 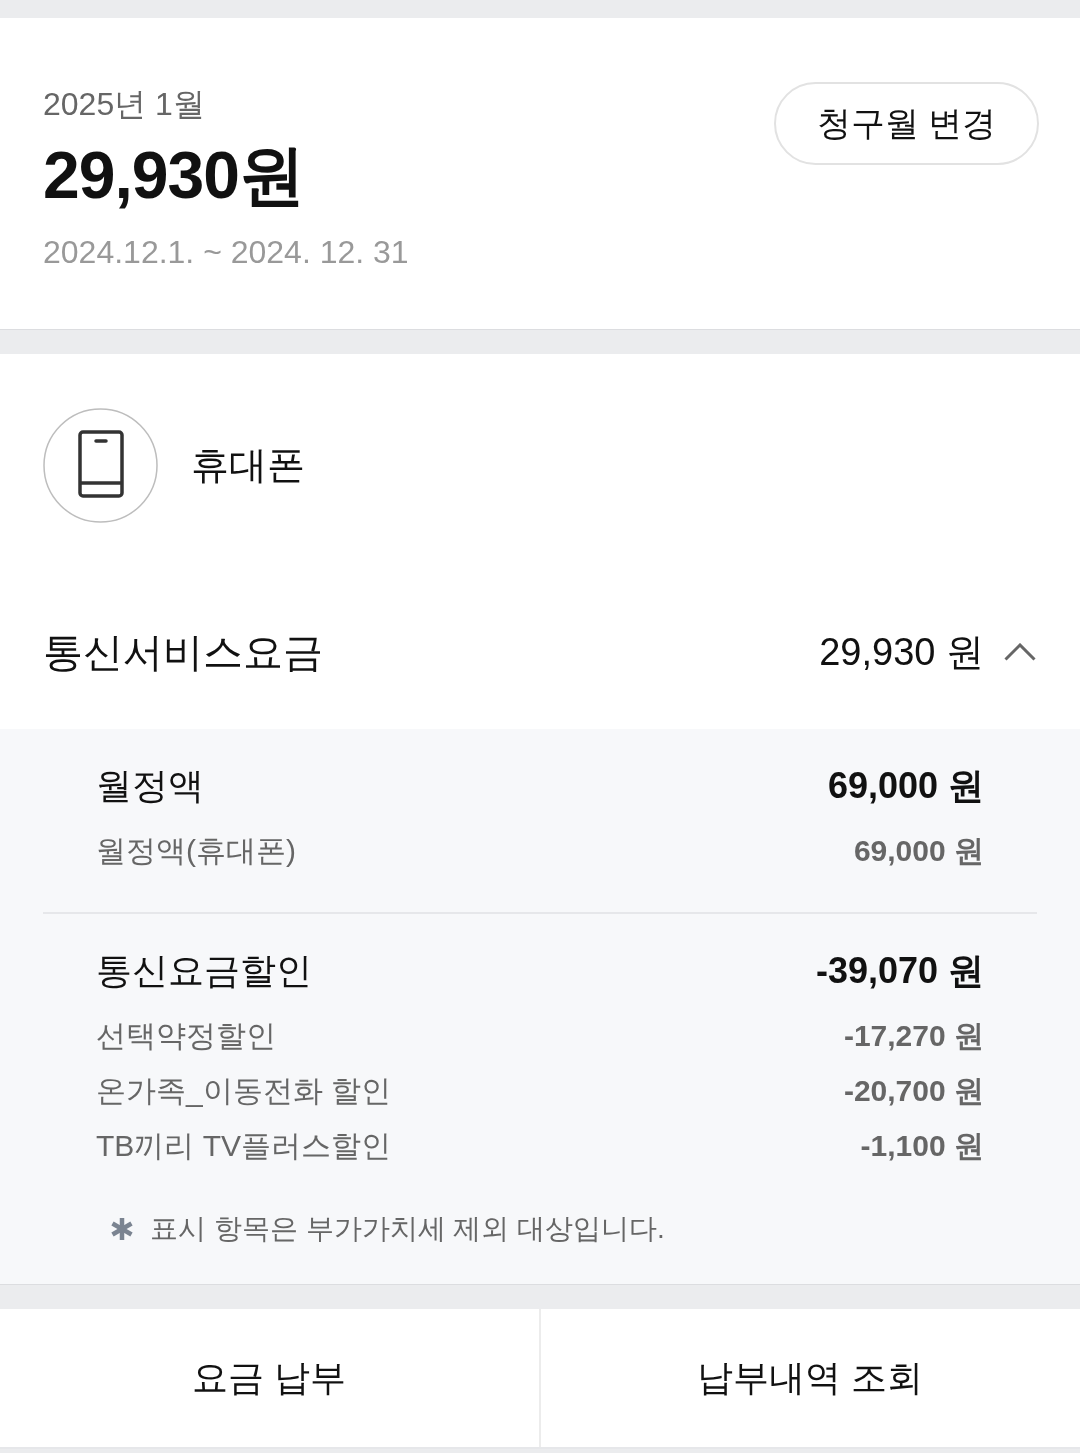 I want to click on group-title: 통신요금할인, so click(x=204, y=971).